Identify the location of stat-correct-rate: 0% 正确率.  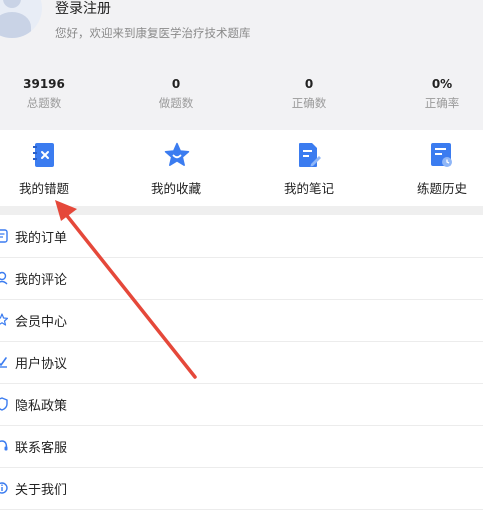
(442, 93).